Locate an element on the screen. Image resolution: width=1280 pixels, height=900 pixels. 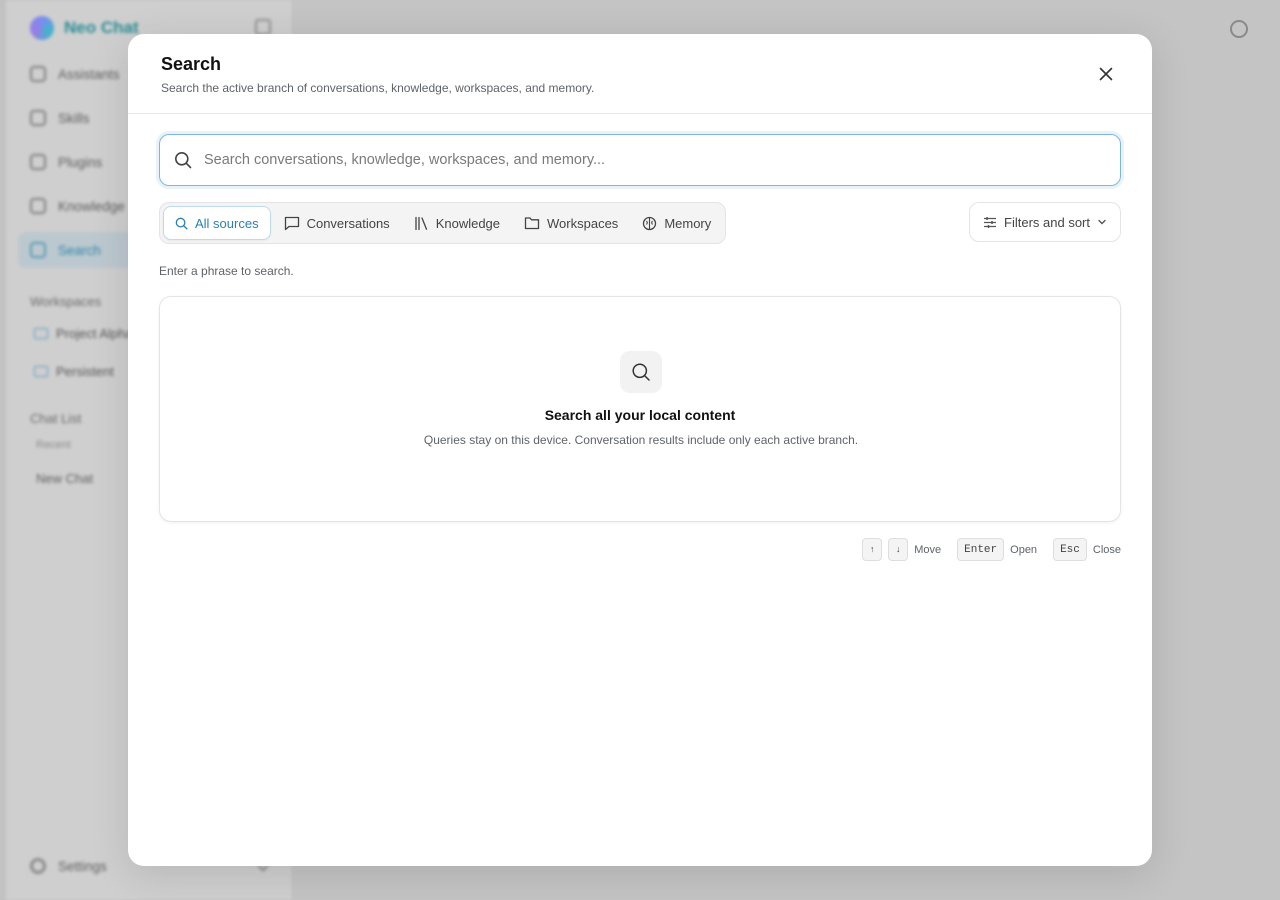
close-button is located at coordinates (1106, 74).